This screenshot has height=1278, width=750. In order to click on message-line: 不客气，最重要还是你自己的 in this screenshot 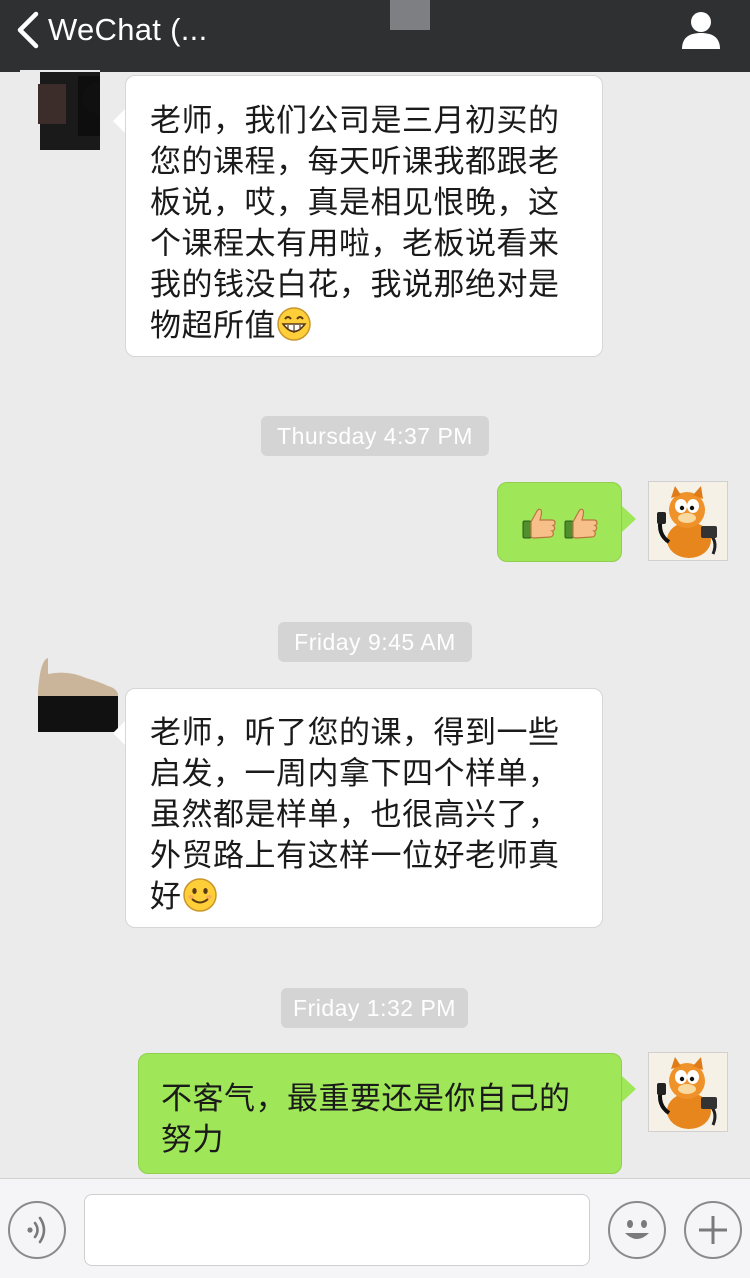, I will do `click(366, 1099)`.